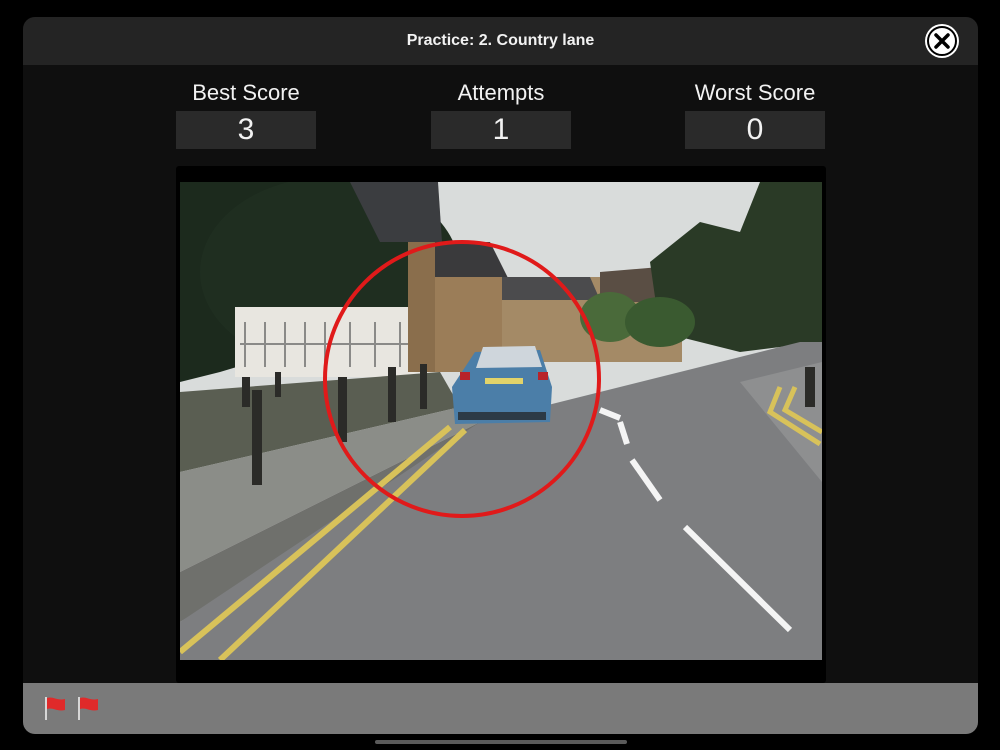 Image resolution: width=1000 pixels, height=750 pixels. I want to click on attempts-value: 1, so click(501, 130).